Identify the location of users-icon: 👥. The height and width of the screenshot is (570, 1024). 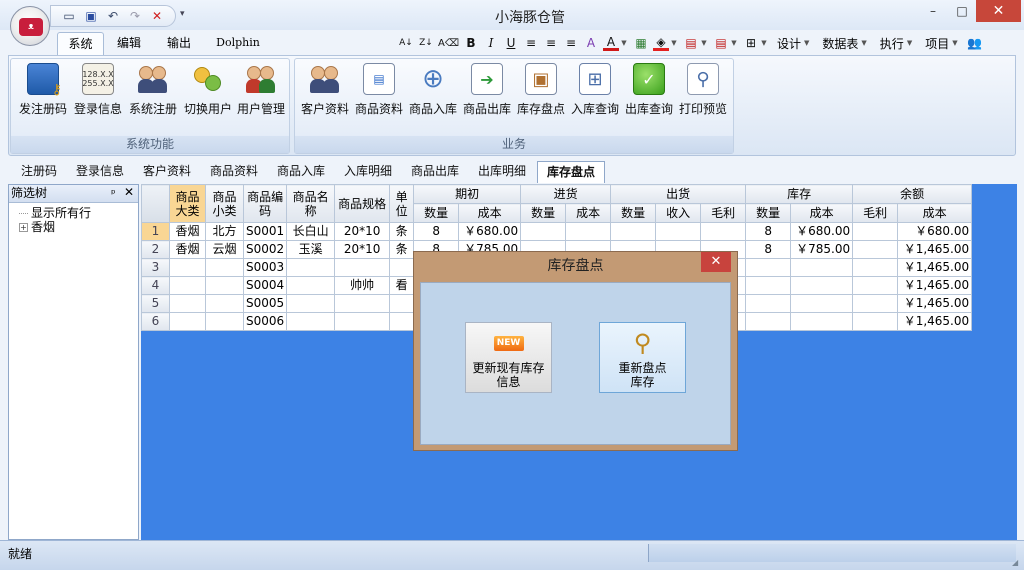
(975, 43).